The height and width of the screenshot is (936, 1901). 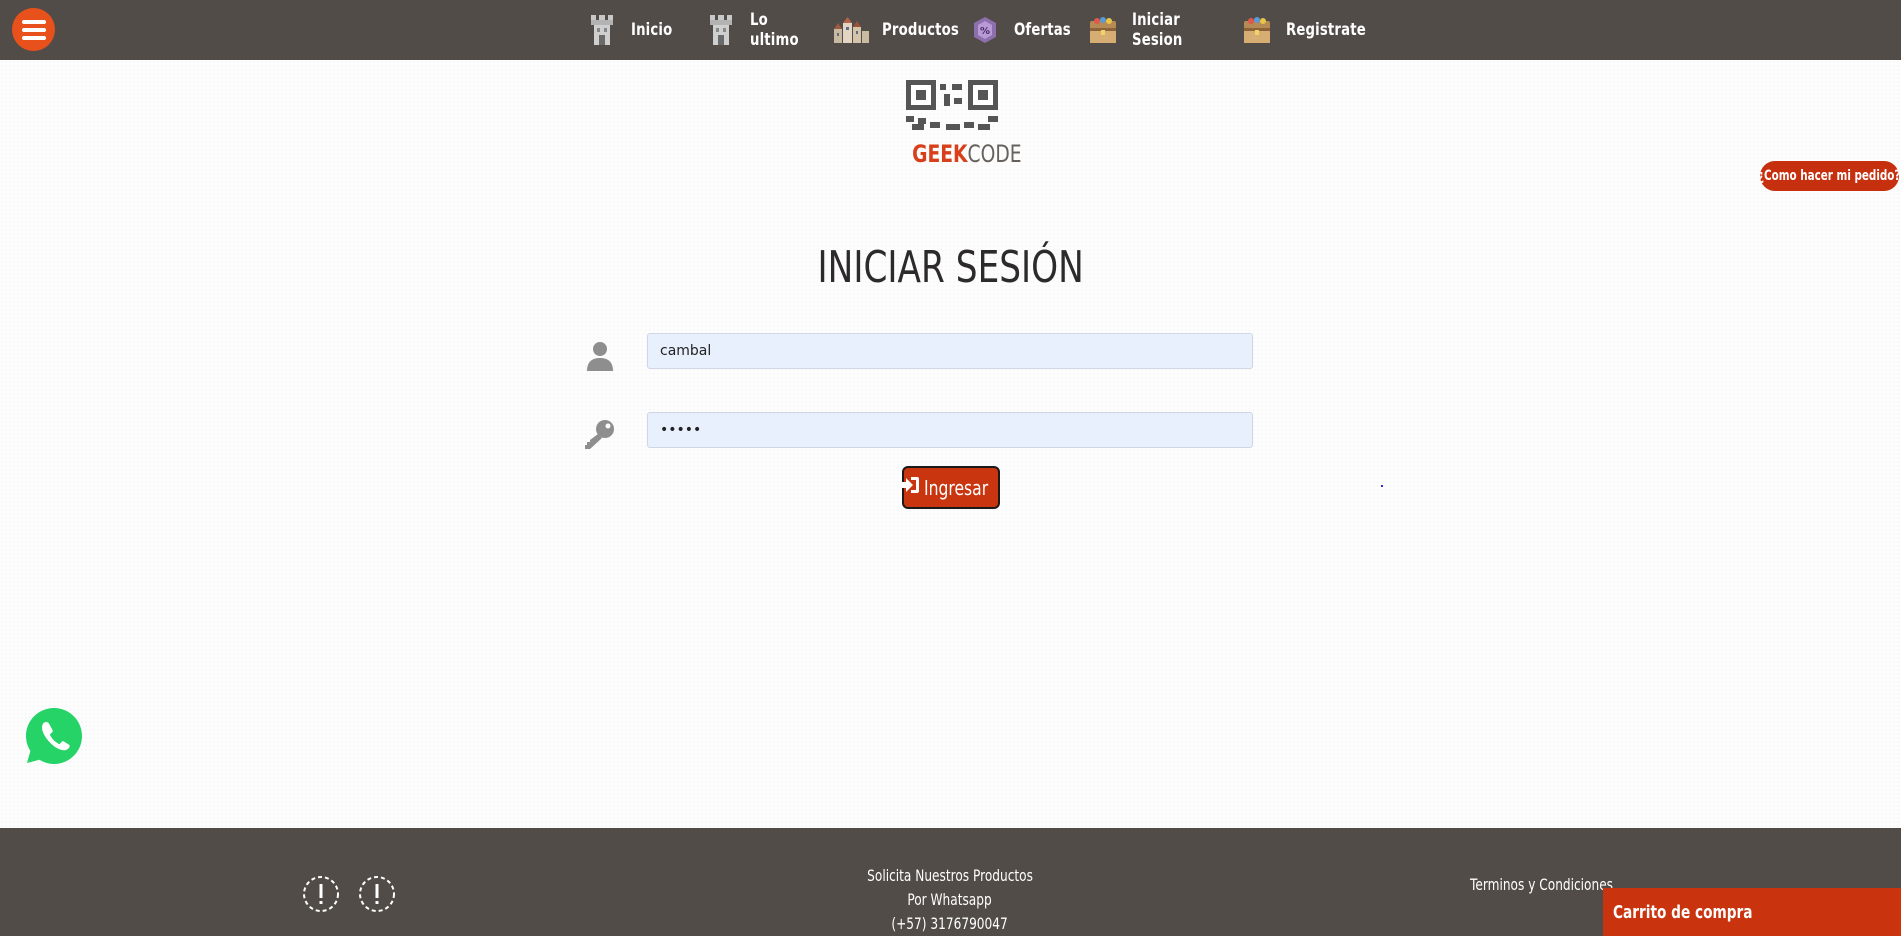 I want to click on geekcode-logo: GEEKCODE, so click(x=961, y=124).